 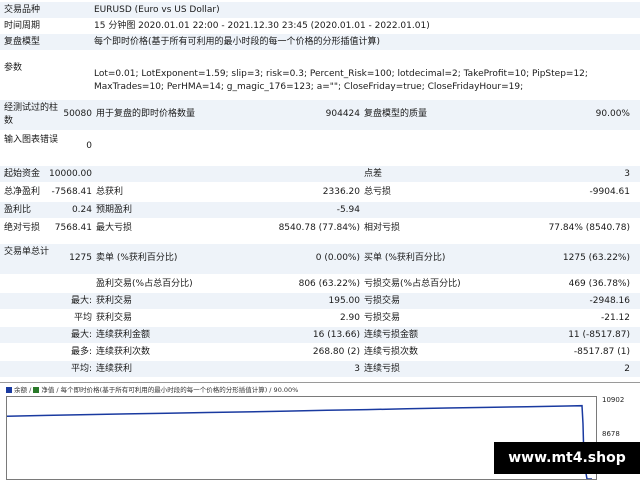 What do you see at coordinates (611, 434) in the screenshot?
I see `y-tick-label: 8678` at bounding box center [611, 434].